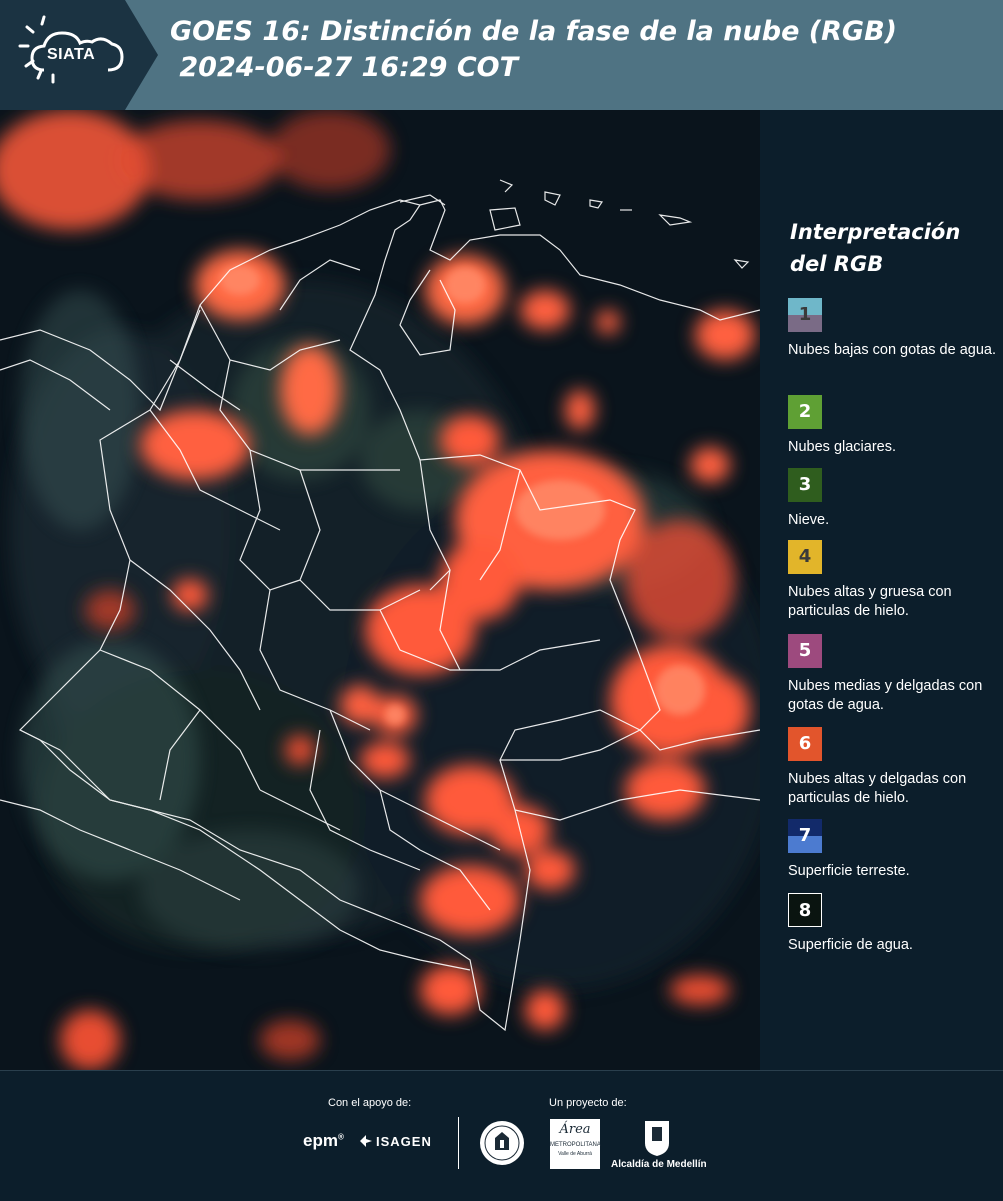 Image resolution: width=1003 pixels, height=1201 pixels. I want to click on legend-swatch-4: 4, so click(805, 557).